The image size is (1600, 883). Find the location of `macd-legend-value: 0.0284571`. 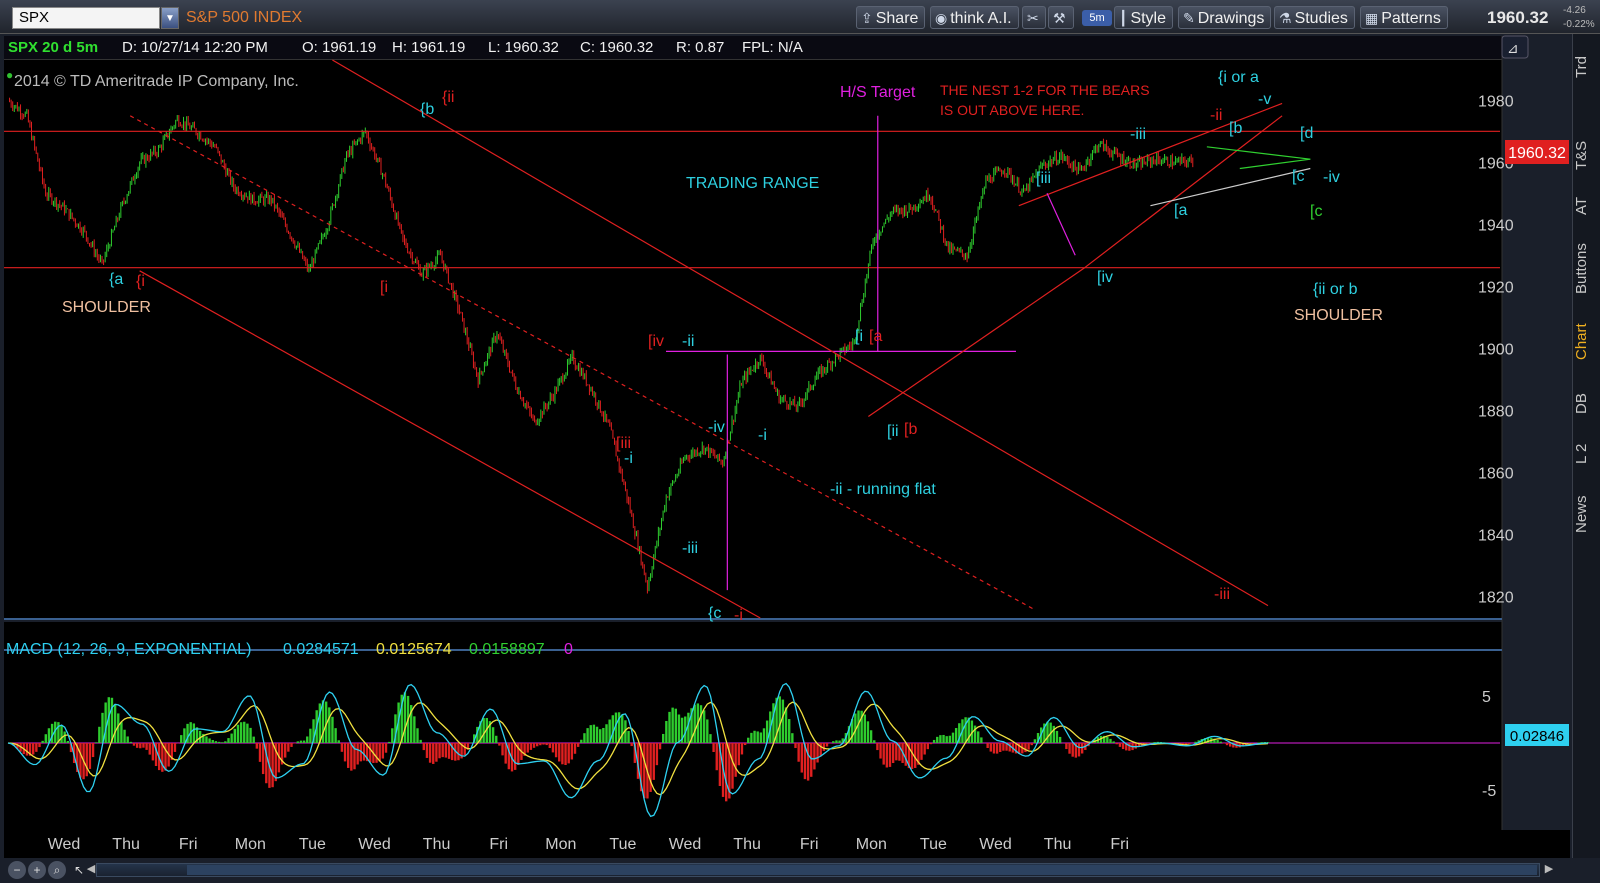

macd-legend-value: 0.0284571 is located at coordinates (321, 649).